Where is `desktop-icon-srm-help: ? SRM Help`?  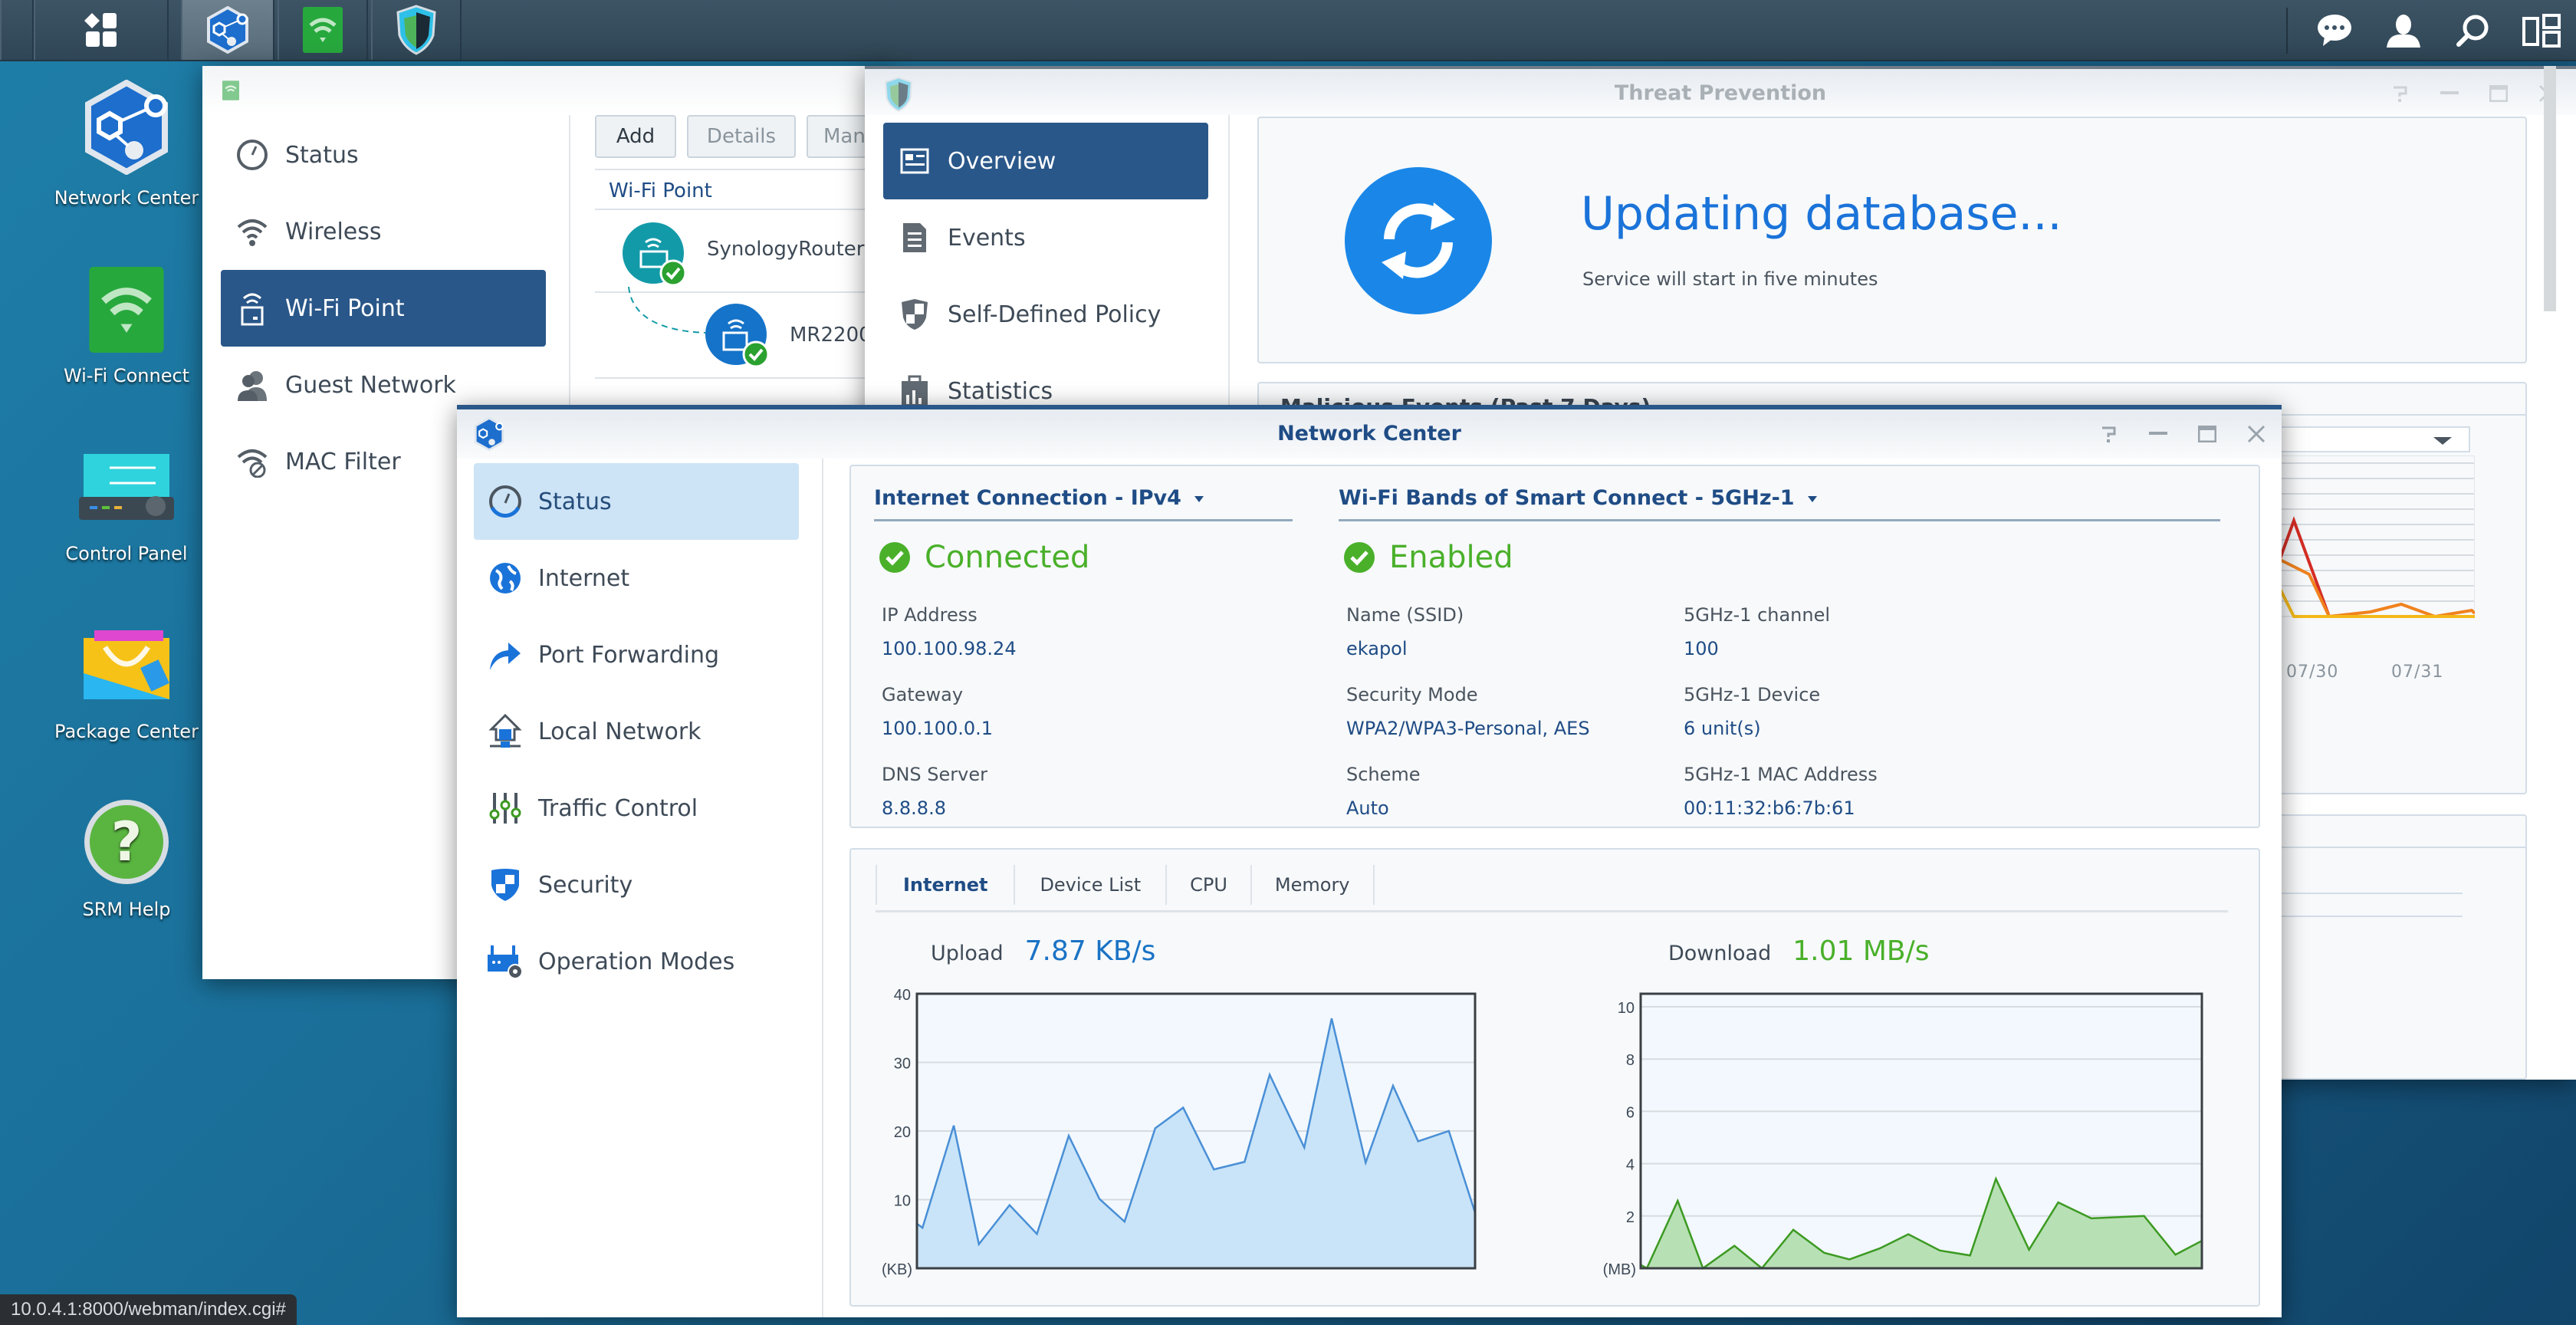
desktop-icon-srm-help: ? SRM Help is located at coordinates (127, 859).